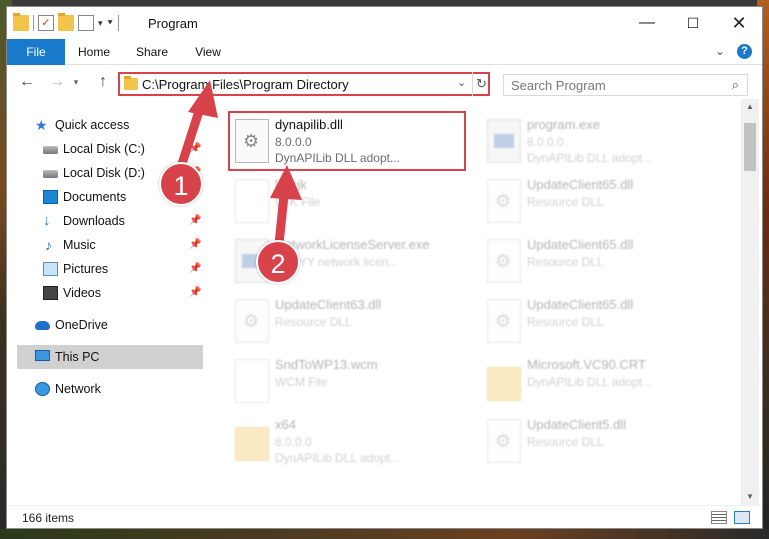  Describe the element at coordinates (181, 184) in the screenshot. I see `step-1-badge: 1` at that location.